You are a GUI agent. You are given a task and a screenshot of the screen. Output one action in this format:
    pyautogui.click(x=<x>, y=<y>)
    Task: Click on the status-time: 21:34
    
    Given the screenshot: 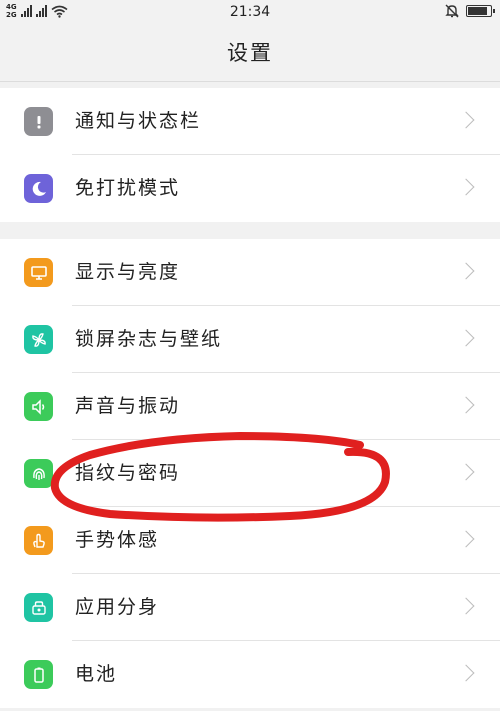 What is the action you would take?
    pyautogui.click(x=250, y=12)
    